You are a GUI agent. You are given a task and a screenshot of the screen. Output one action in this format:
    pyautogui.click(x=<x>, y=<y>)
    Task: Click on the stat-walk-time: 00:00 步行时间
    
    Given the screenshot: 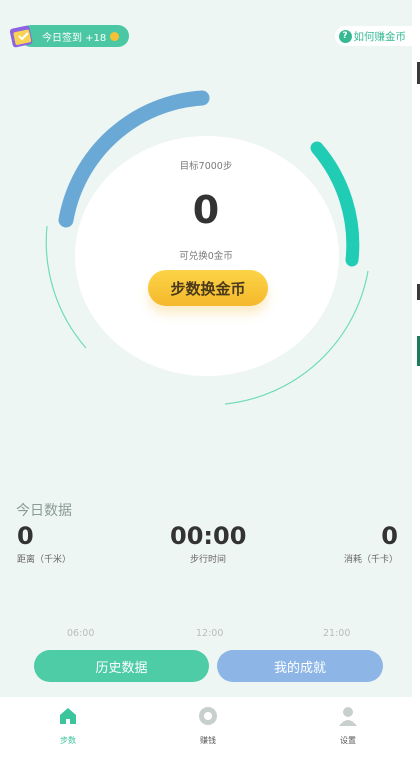 What is the action you would take?
    pyautogui.click(x=208, y=543)
    